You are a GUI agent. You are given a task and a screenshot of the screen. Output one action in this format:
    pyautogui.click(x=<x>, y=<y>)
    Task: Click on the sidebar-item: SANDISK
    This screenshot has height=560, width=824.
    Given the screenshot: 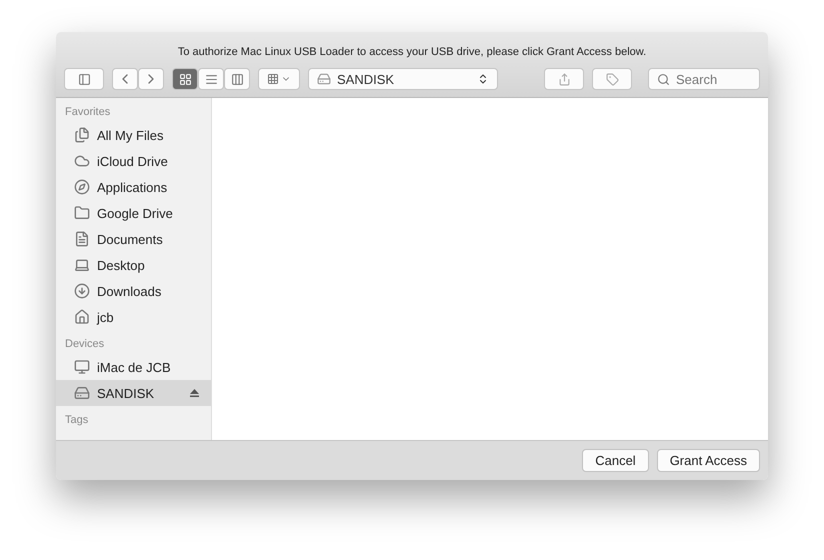 What is the action you would take?
    pyautogui.click(x=133, y=393)
    